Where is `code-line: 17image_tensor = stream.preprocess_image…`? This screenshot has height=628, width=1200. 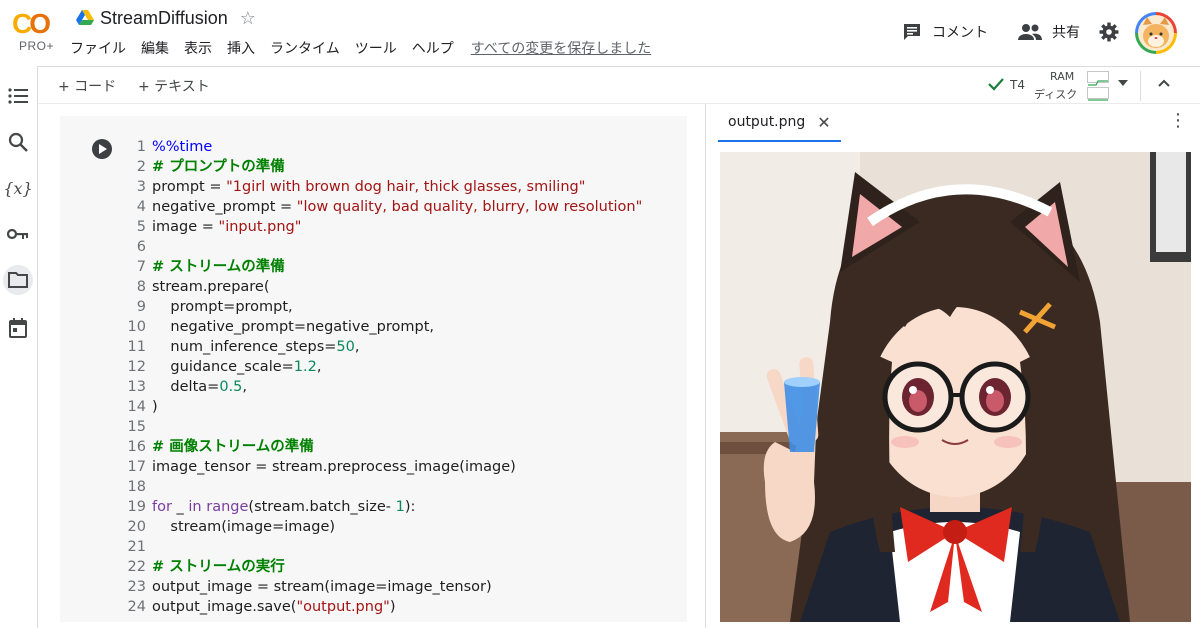
code-line: 17image_tensor = stream.preprocess_image… is located at coordinates (381, 467).